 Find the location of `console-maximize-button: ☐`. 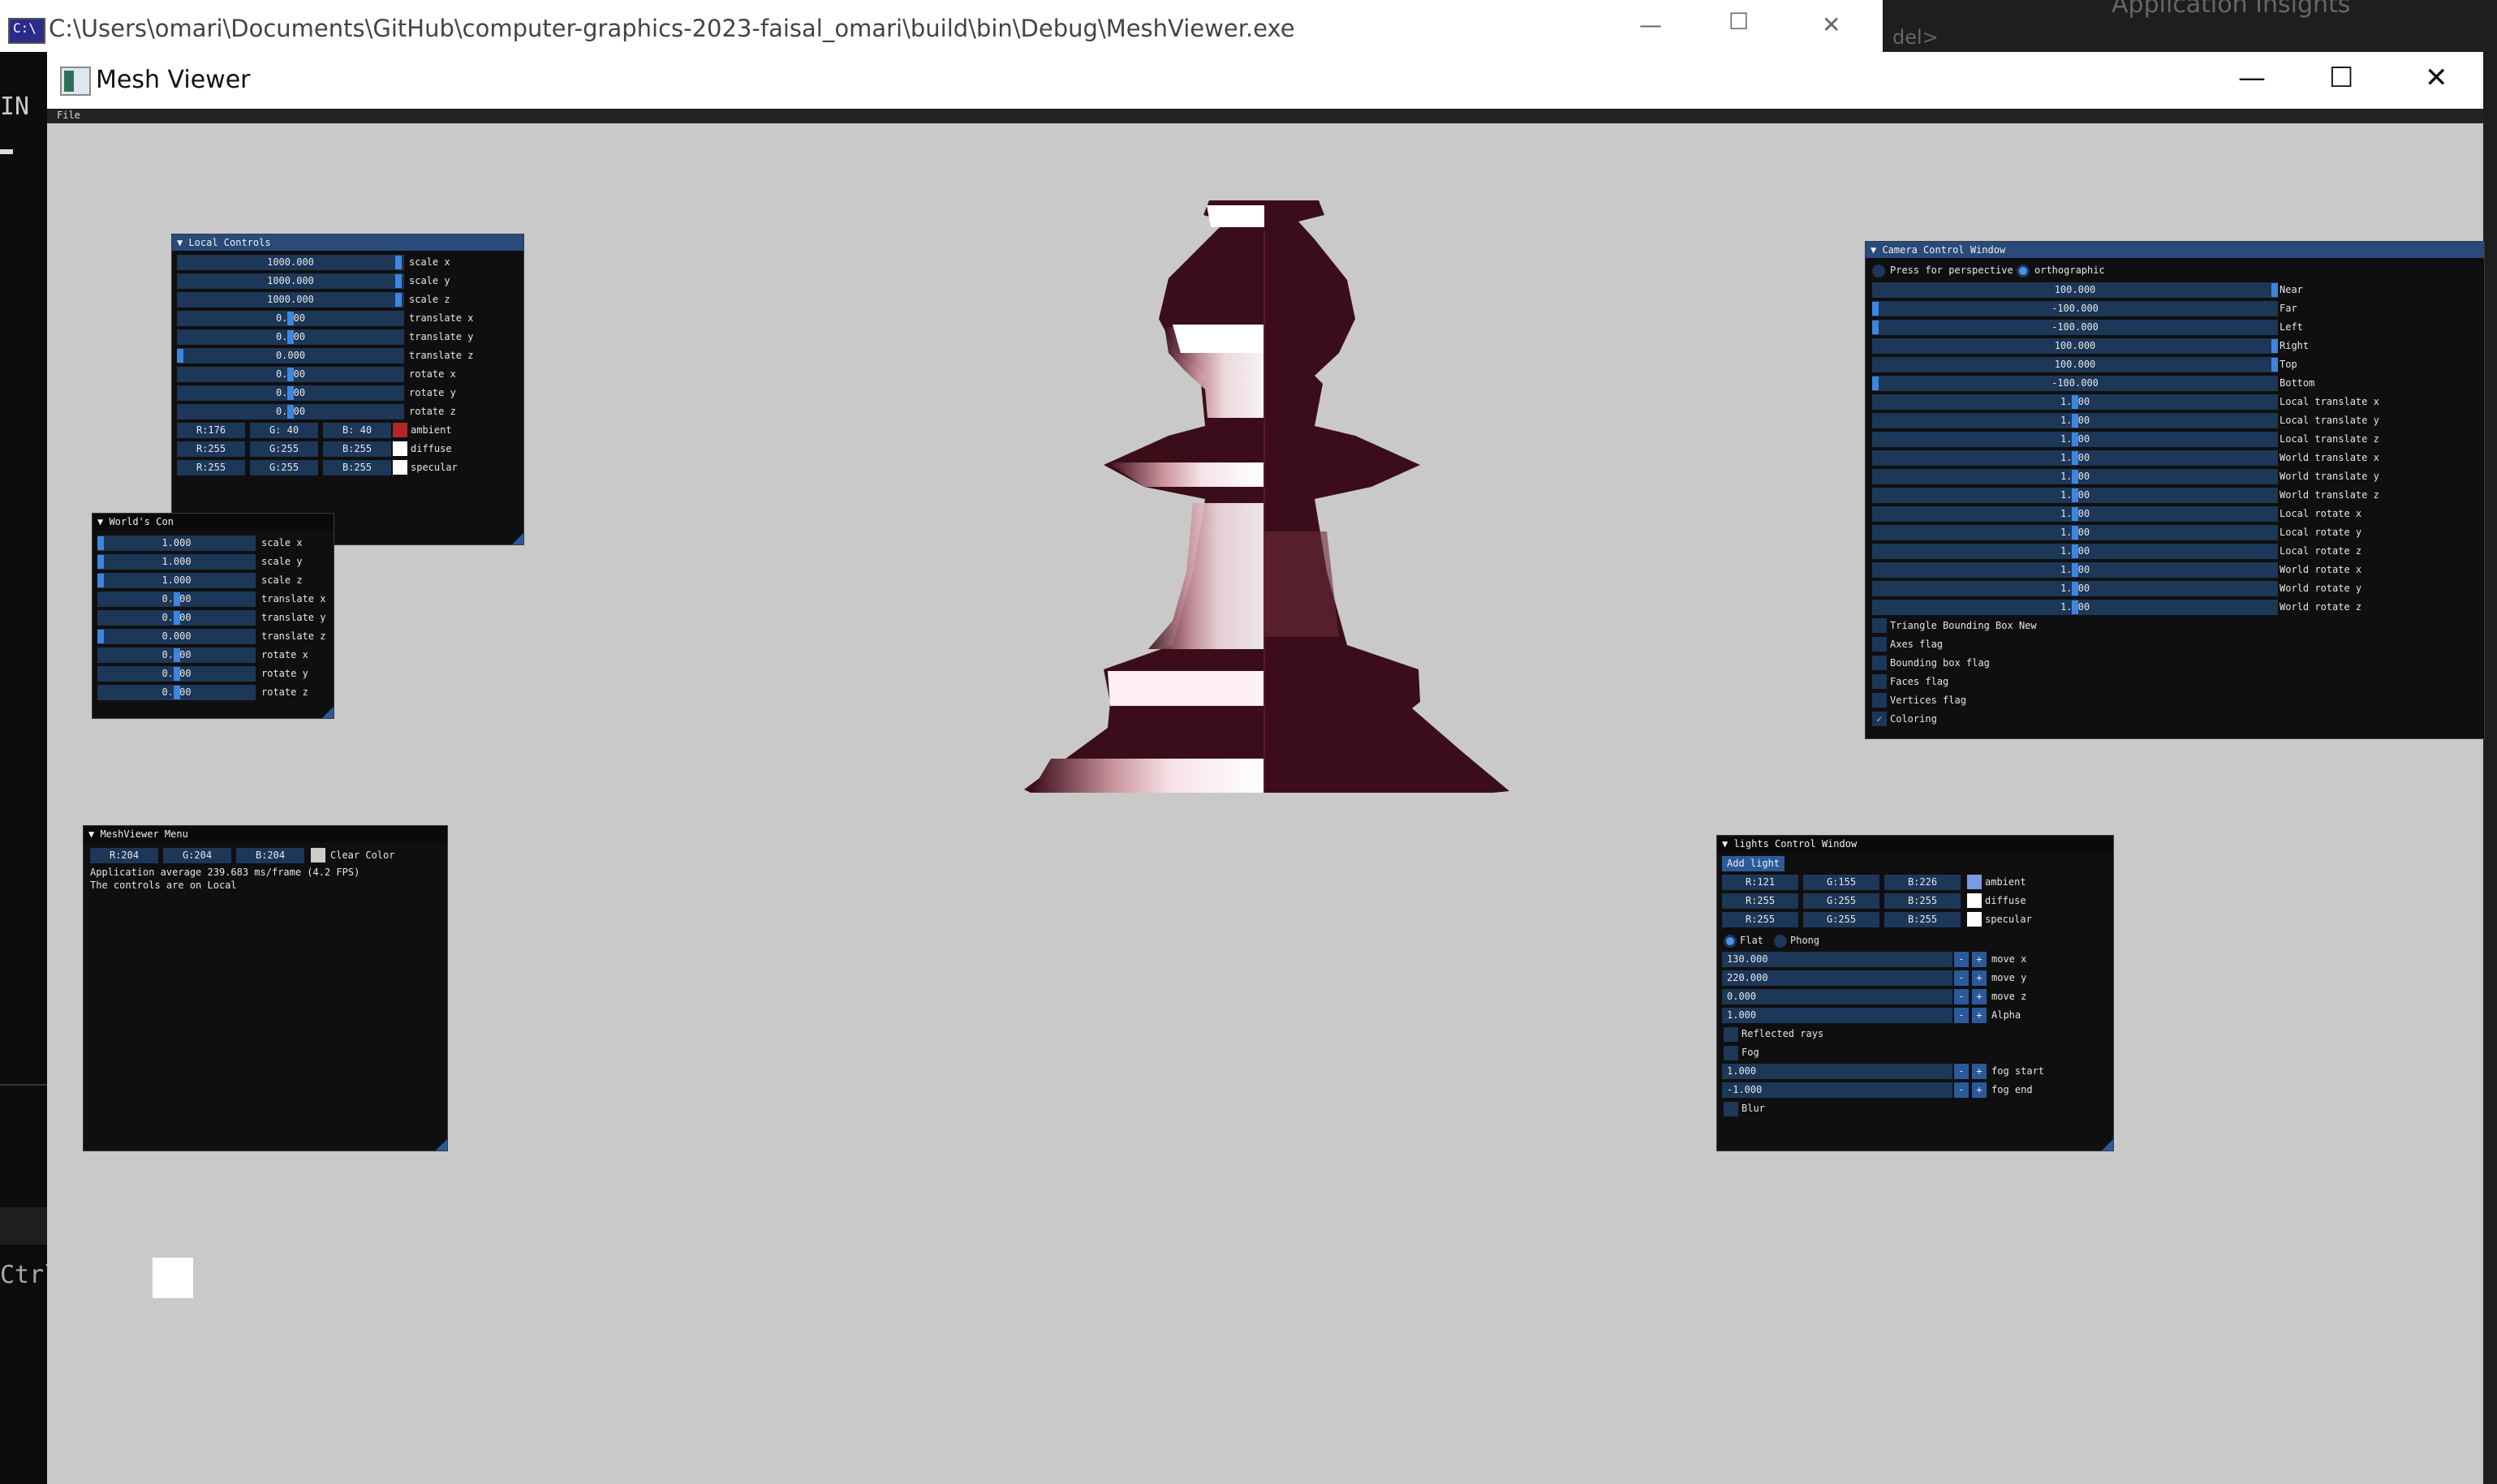

console-maximize-button: ☐ is located at coordinates (1739, 21).